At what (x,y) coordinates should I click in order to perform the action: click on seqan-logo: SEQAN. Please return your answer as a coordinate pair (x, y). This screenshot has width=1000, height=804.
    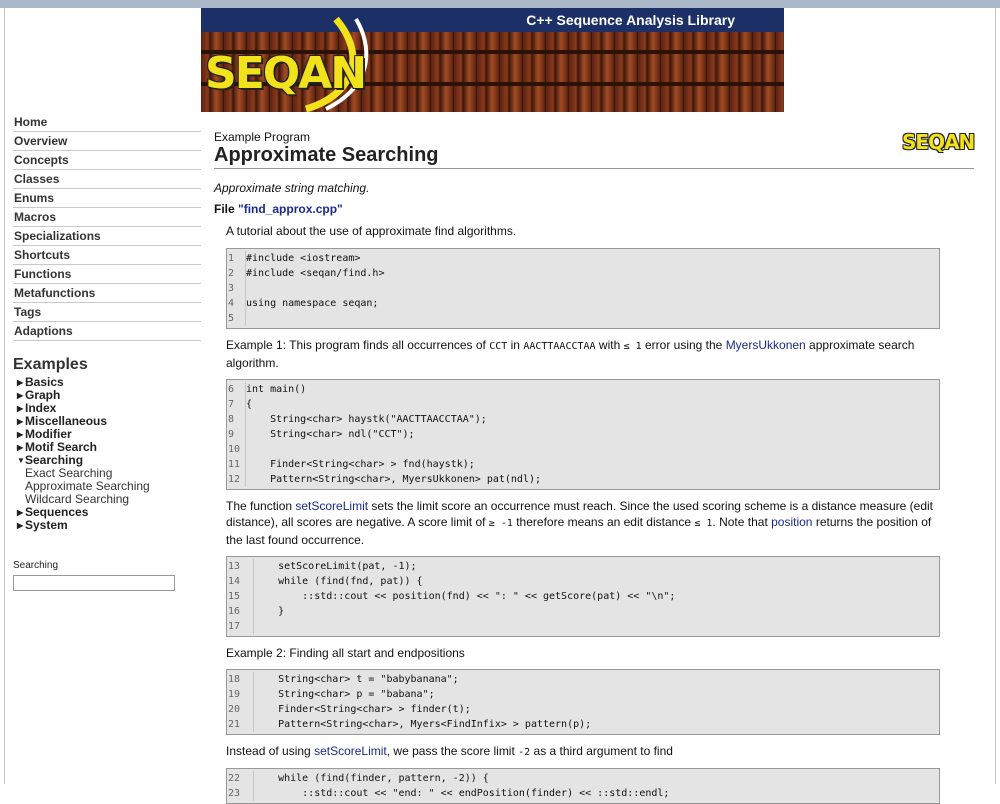
    Looking at the image, I should click on (286, 73).